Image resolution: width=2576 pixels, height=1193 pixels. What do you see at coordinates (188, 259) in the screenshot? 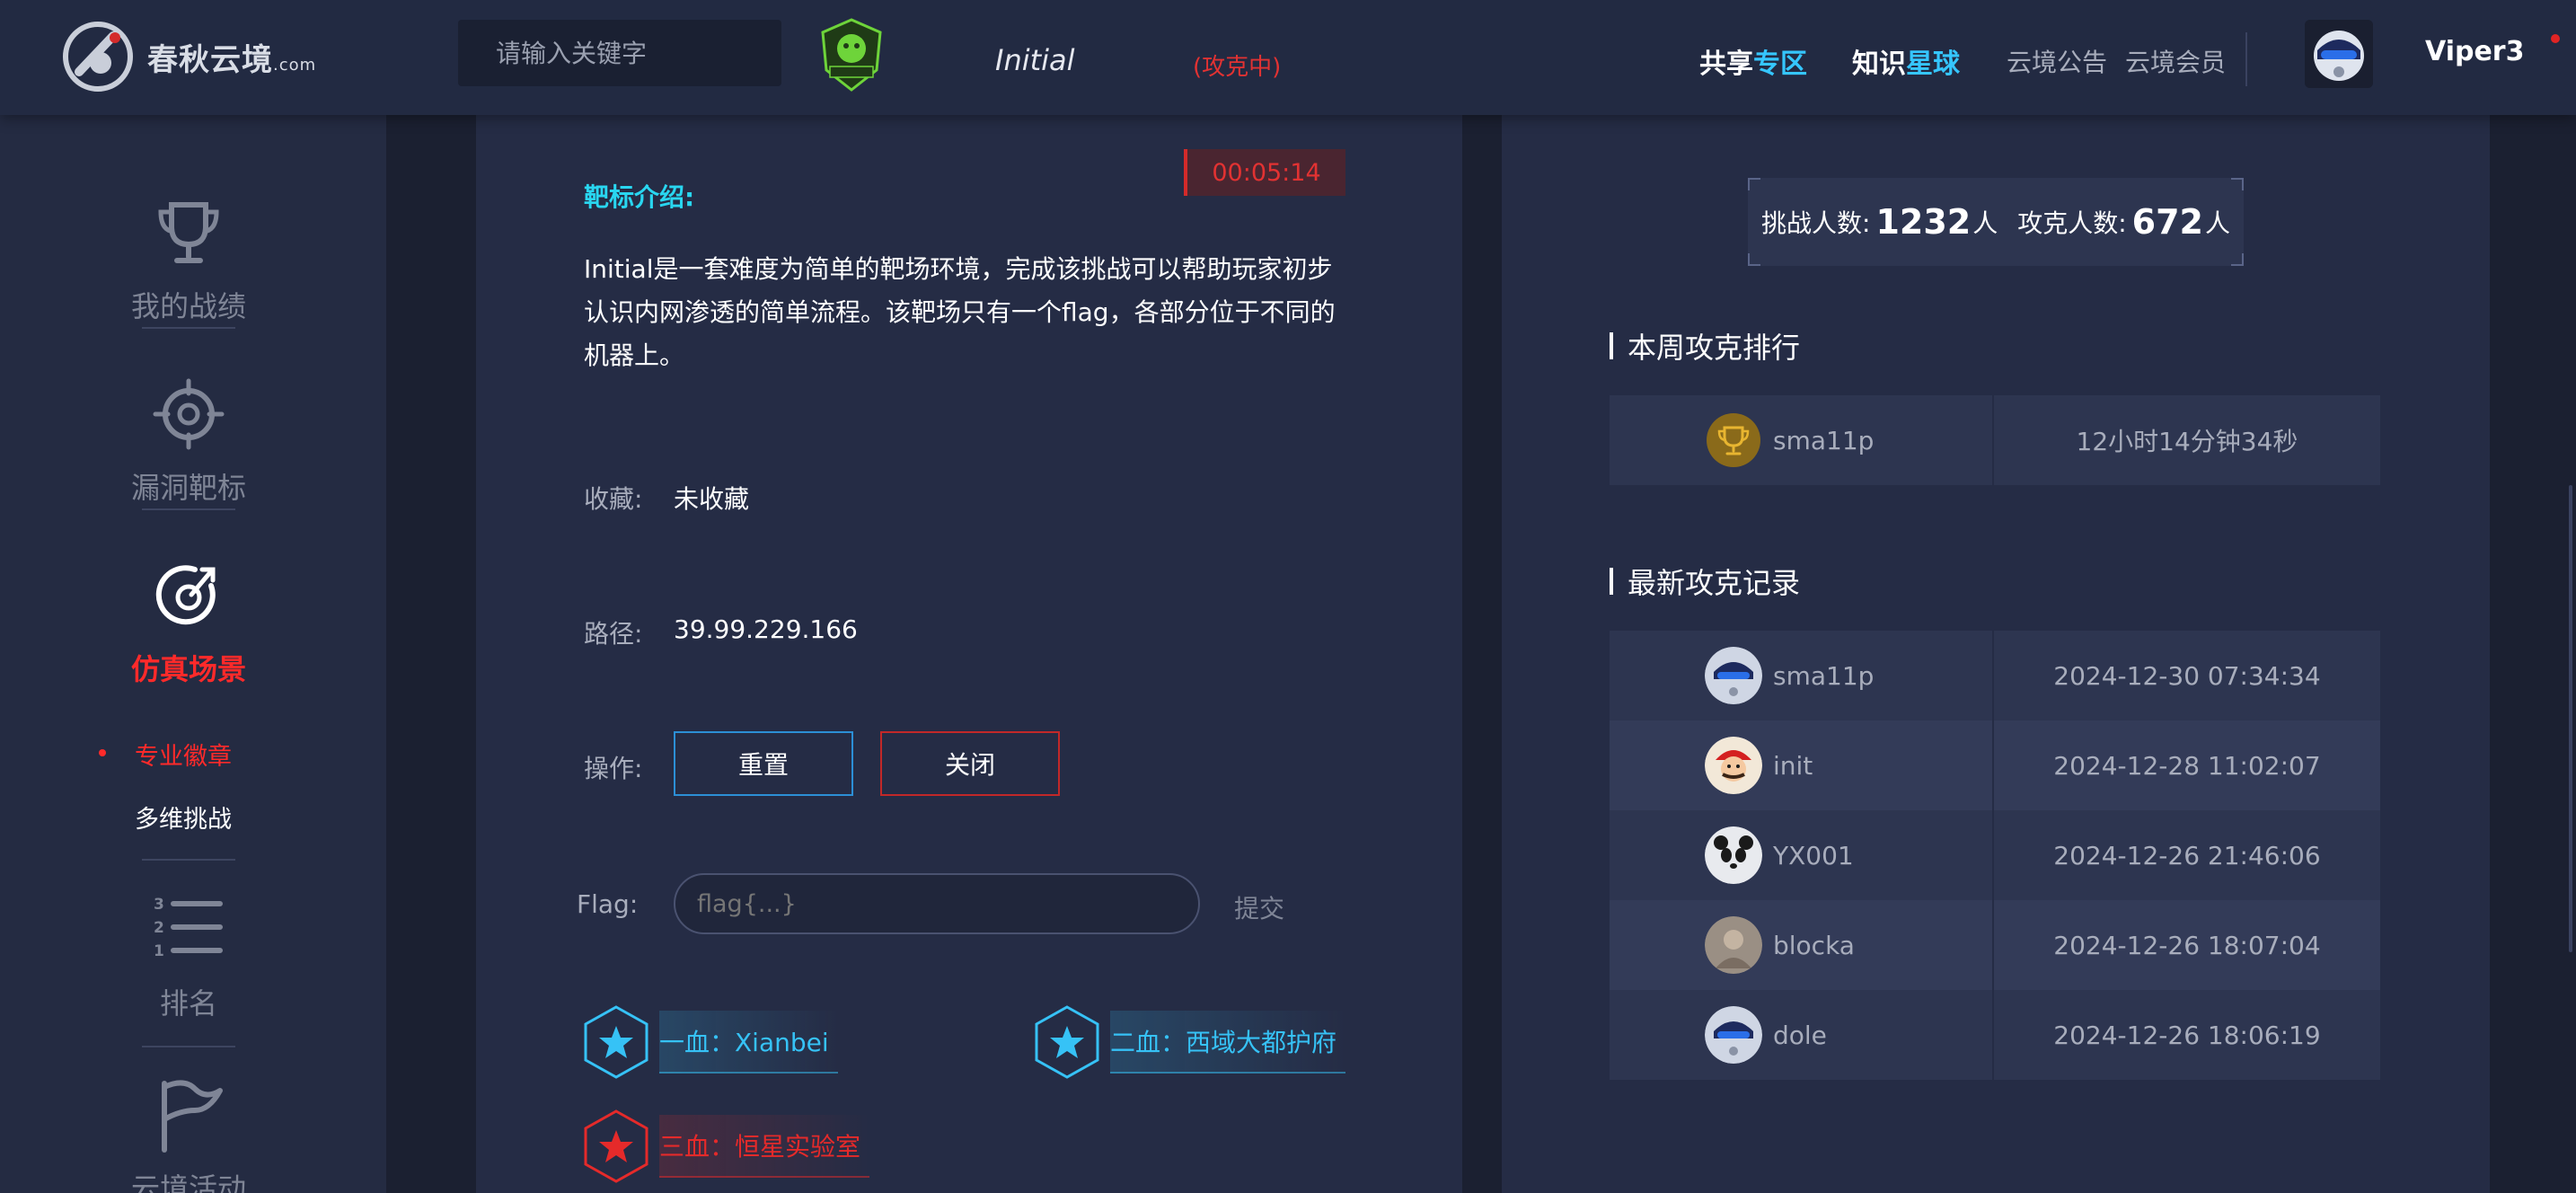
I see `sidebar-item-my-record: 我的战绩` at bounding box center [188, 259].